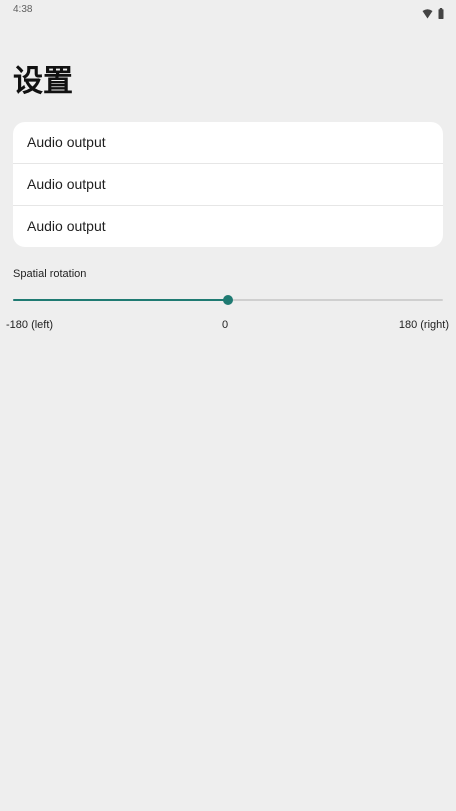 Image resolution: width=456 pixels, height=811 pixels. What do you see at coordinates (228, 226) in the screenshot?
I see `settings-item-audio-output-3: Audio output` at bounding box center [228, 226].